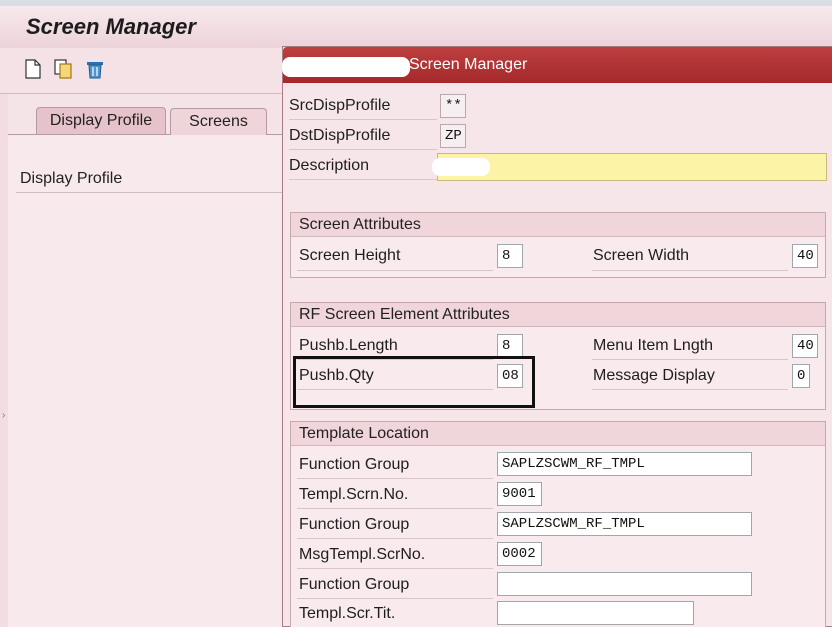 The width and height of the screenshot is (832, 627). I want to click on description-field, so click(632, 167).